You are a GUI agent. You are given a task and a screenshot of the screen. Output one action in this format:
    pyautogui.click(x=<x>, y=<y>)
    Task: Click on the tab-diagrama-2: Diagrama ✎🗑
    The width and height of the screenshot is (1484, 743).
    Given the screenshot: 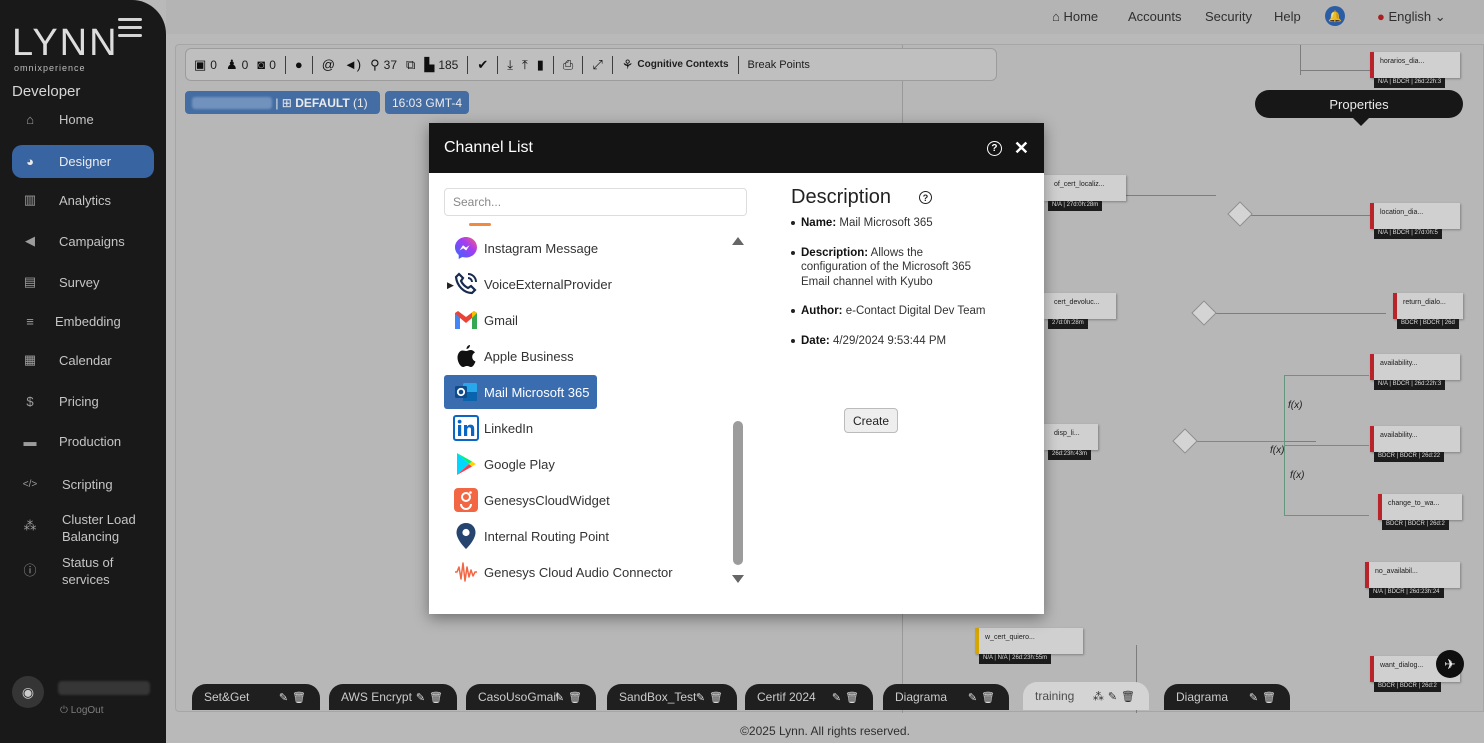 What is the action you would take?
    pyautogui.click(x=1227, y=697)
    